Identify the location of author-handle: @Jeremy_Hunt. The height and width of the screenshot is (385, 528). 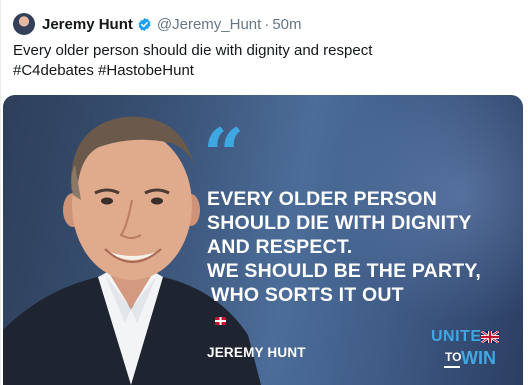
(209, 24).